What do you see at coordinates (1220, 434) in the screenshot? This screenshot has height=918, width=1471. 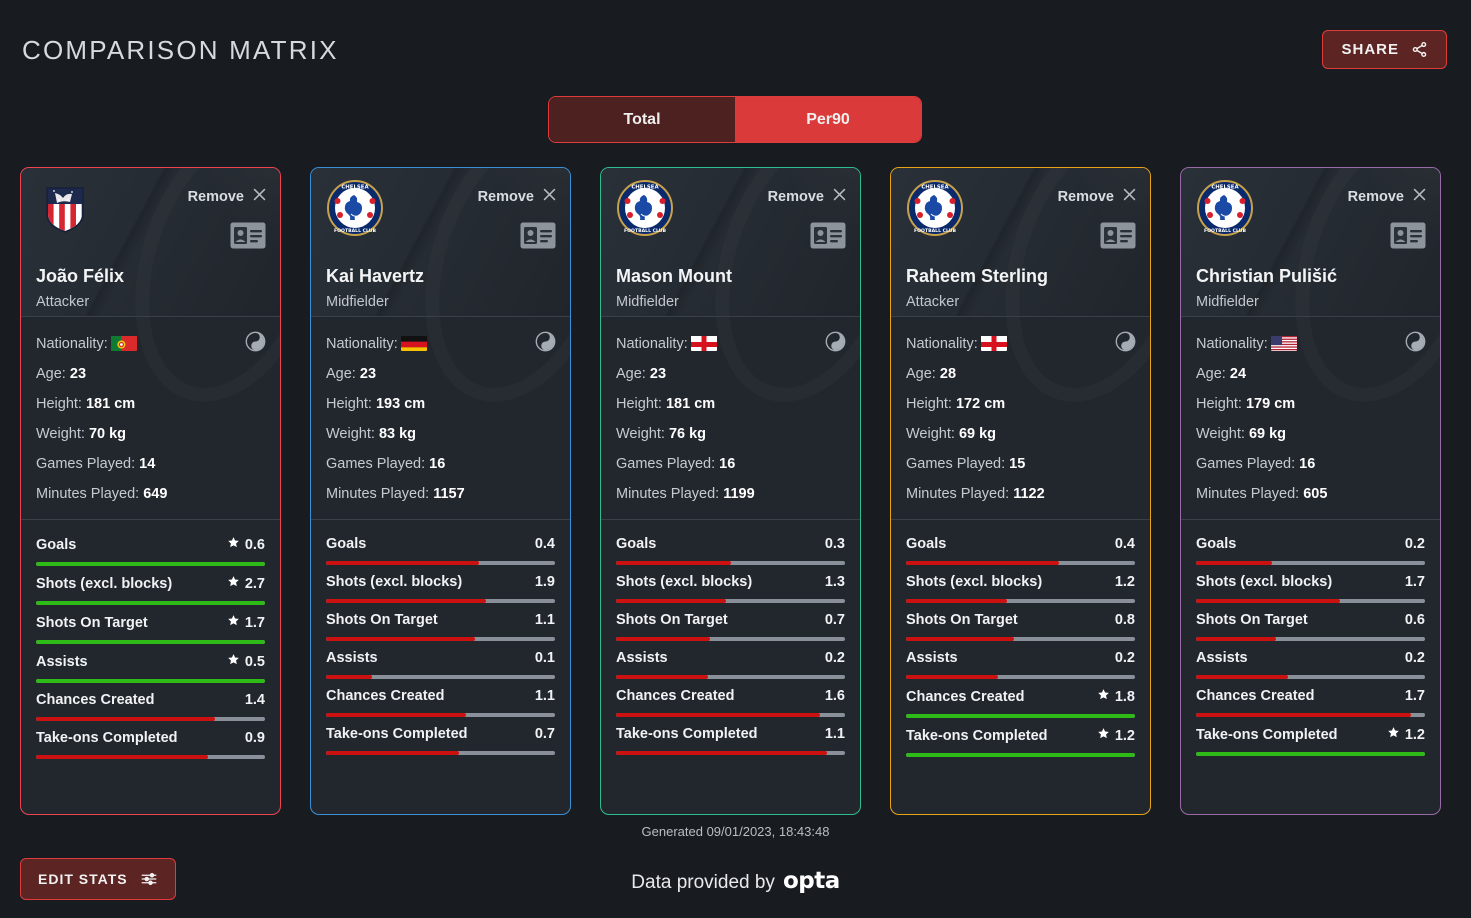 I see `bio-weight-label: Weight:` at bounding box center [1220, 434].